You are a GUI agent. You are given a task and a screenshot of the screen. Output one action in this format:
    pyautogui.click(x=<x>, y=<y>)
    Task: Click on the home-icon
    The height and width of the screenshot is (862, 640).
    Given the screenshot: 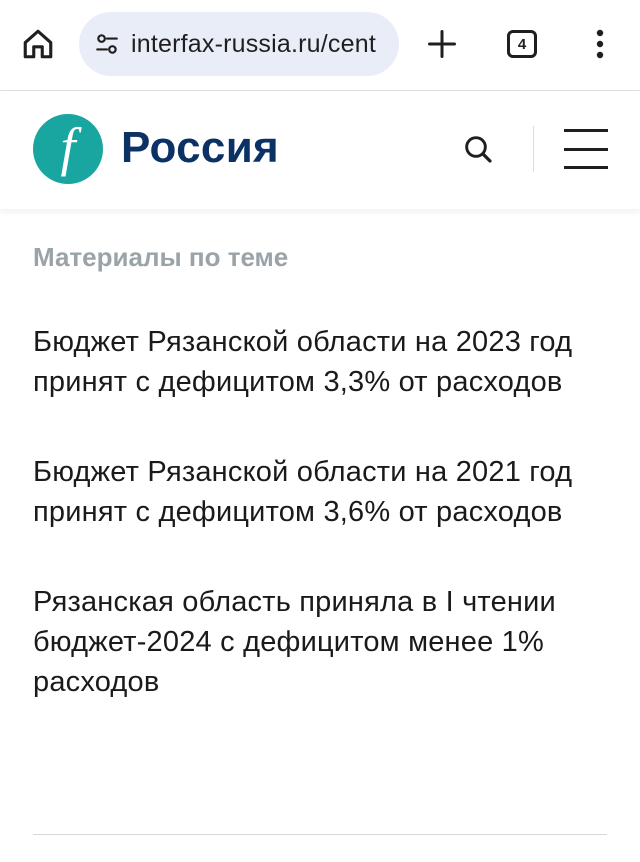 What is the action you would take?
    pyautogui.click(x=38, y=44)
    